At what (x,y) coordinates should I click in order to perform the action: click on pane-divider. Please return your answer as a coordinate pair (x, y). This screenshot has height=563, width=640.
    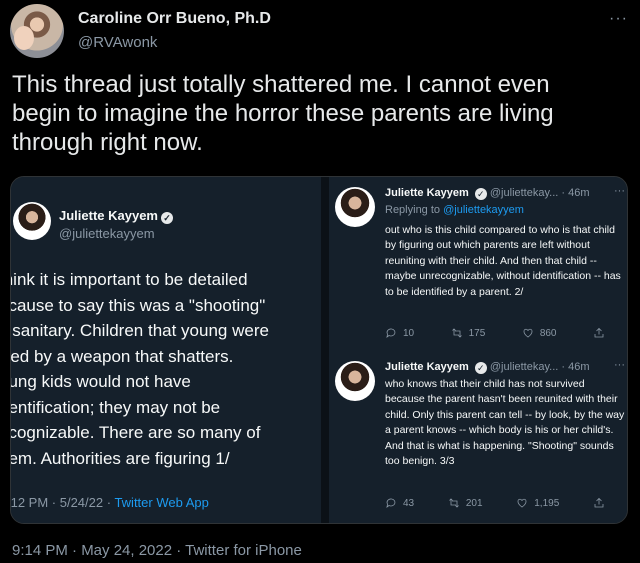
    Looking at the image, I should click on (325, 350).